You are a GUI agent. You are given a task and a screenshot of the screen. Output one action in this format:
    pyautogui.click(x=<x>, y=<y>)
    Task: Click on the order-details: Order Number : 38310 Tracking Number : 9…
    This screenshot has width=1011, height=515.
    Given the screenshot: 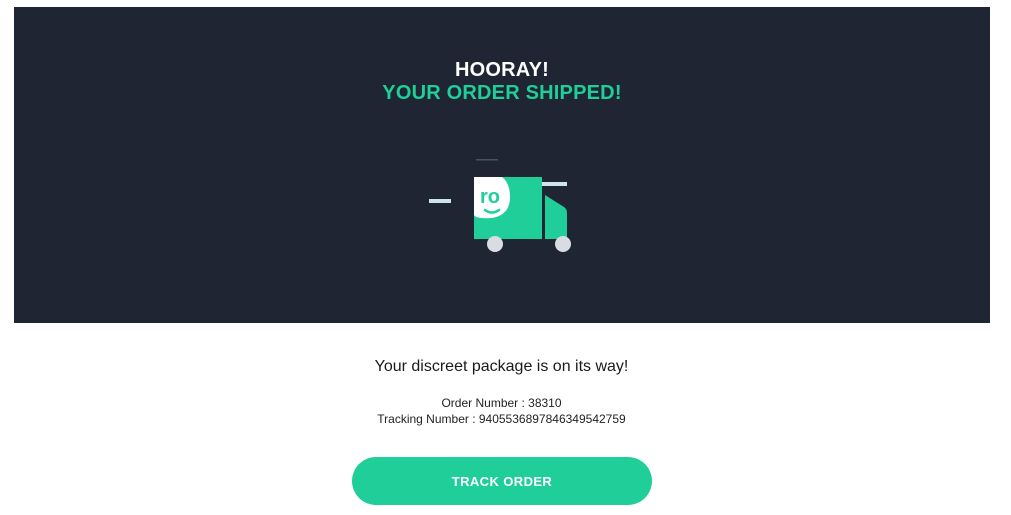 What is the action you would take?
    pyautogui.click(x=501, y=411)
    